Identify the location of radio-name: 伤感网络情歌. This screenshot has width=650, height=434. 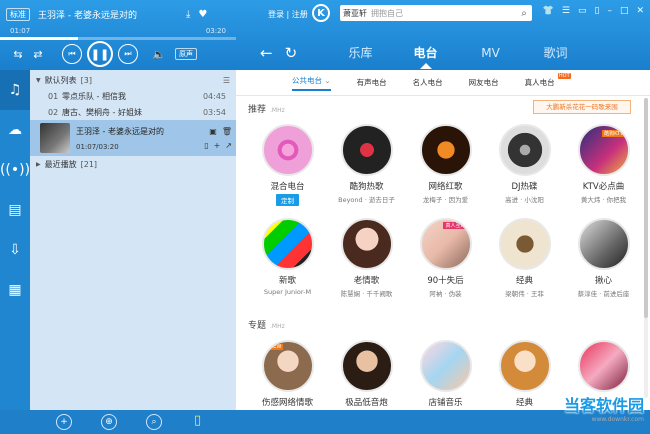
(287, 403).